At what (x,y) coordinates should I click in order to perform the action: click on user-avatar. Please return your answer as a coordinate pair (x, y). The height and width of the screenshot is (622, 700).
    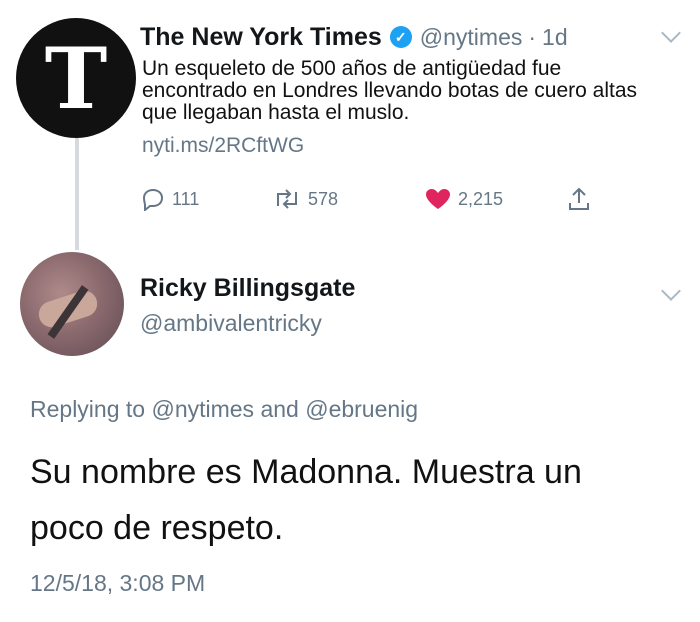
    Looking at the image, I should click on (72, 304).